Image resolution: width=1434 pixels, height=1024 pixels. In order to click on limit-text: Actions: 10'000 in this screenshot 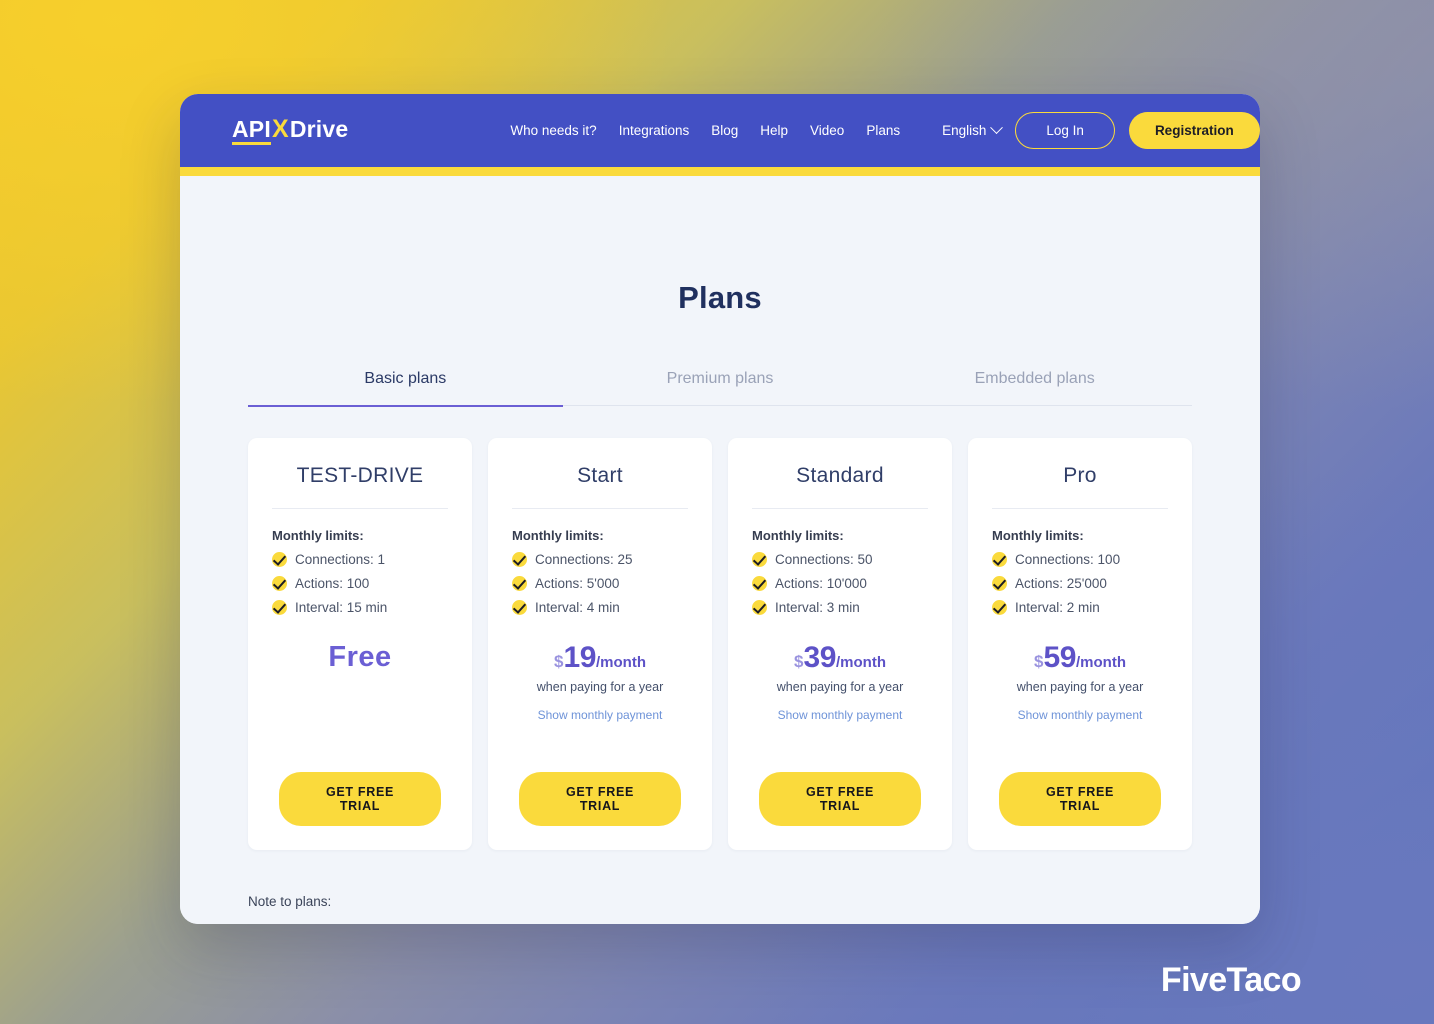, I will do `click(821, 583)`.